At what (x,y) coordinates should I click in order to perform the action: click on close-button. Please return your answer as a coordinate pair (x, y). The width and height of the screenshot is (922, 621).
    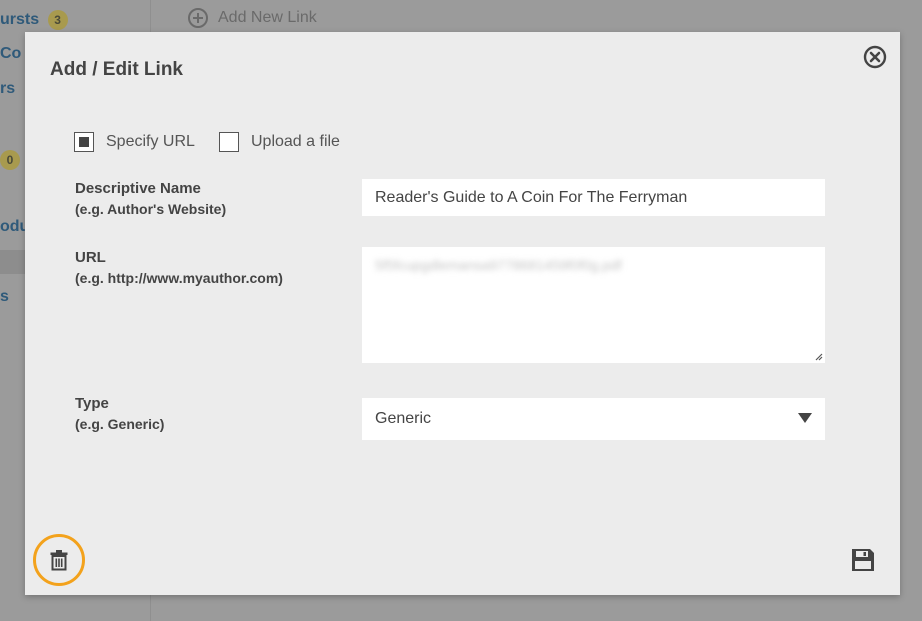
    Looking at the image, I should click on (875, 57).